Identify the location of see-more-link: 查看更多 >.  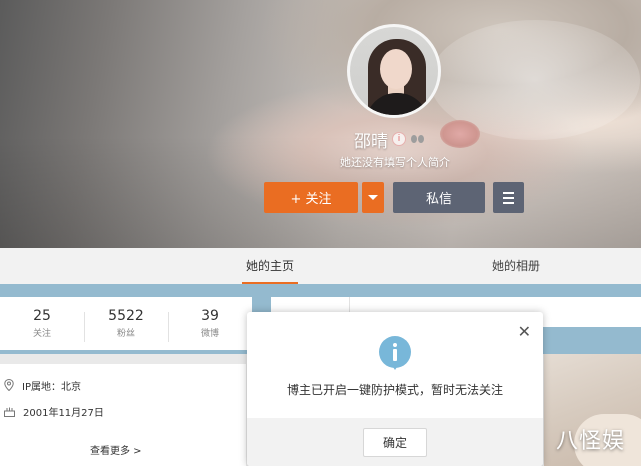
(116, 449).